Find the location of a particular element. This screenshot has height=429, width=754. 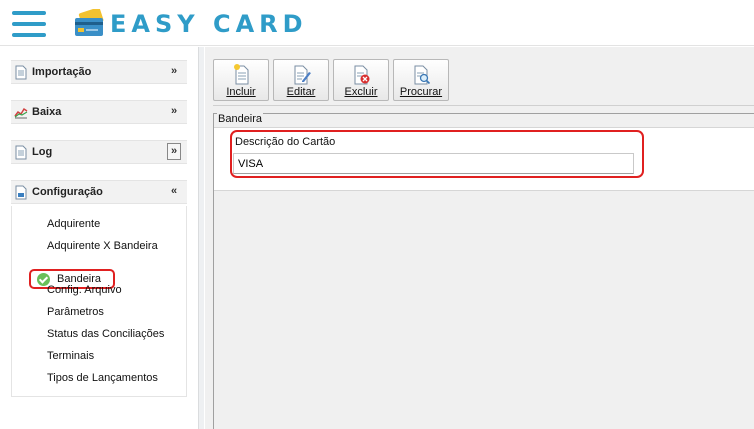

menu-item-status-conciliacoes: Status das Conciliações is located at coordinates (105, 334).